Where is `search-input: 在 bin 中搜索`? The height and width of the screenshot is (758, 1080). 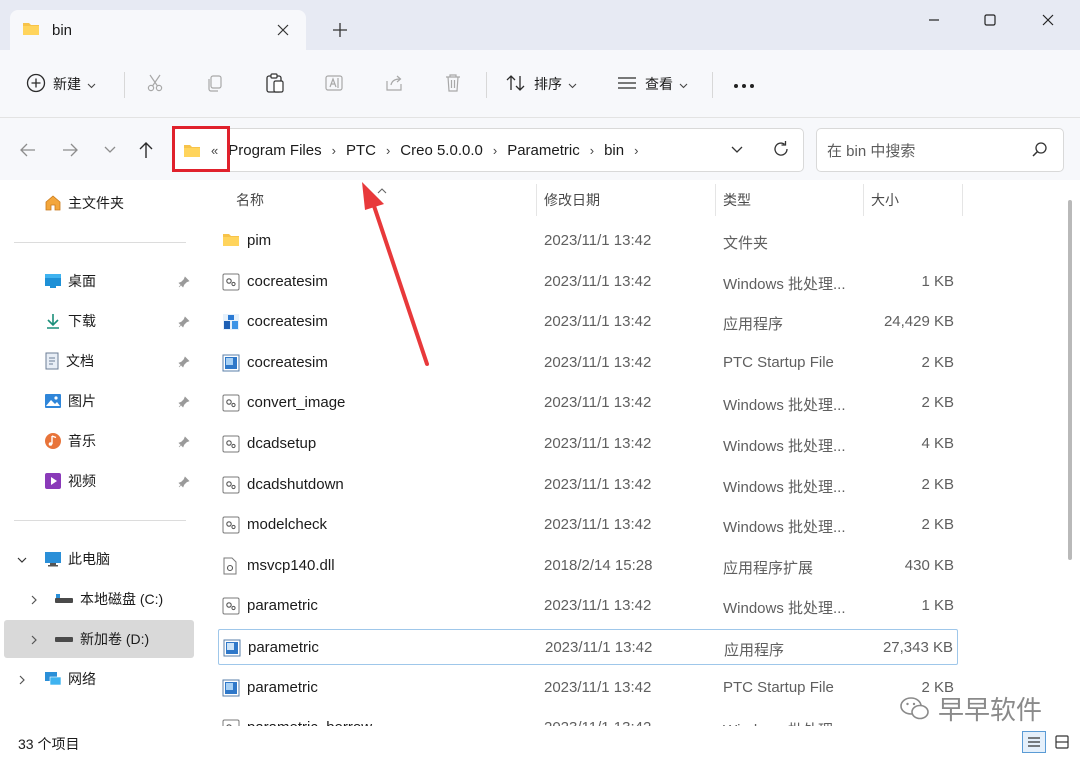
search-input: 在 bin 中搜索 is located at coordinates (940, 150).